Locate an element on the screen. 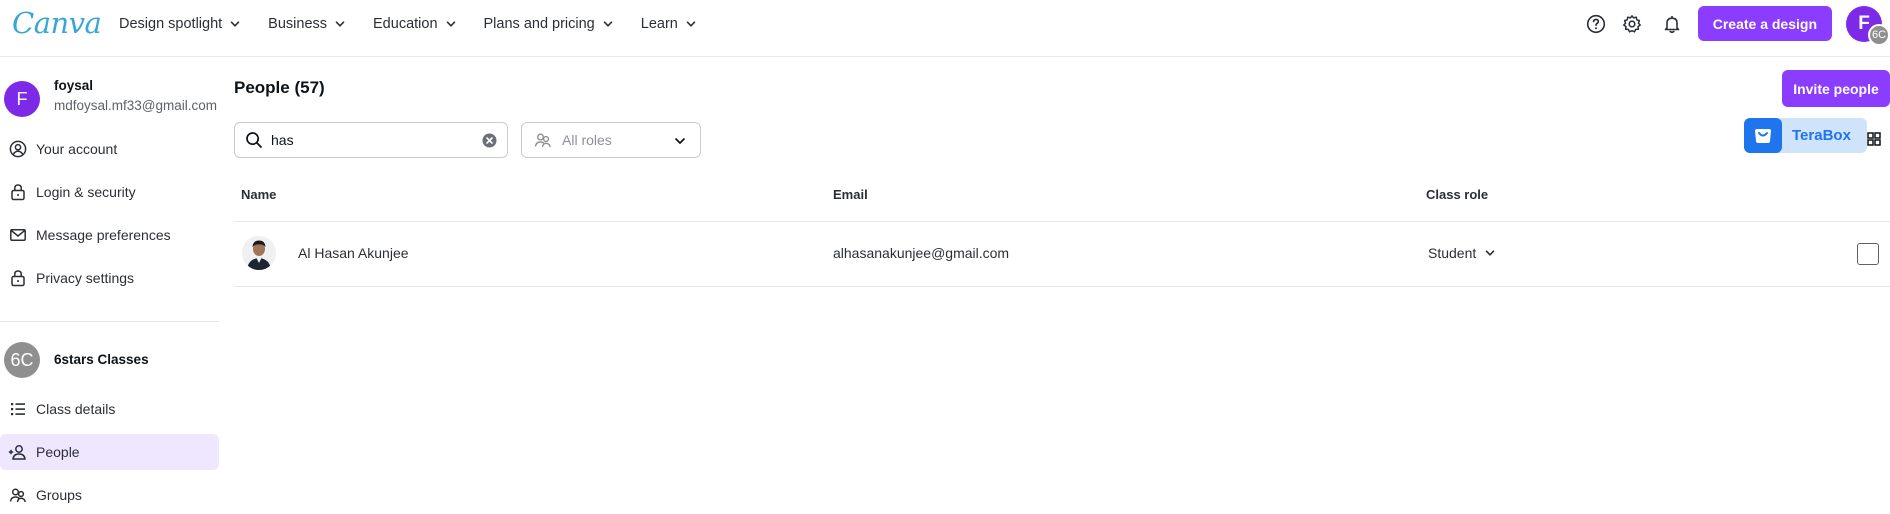 Image resolution: width=1890 pixels, height=514 pixels. terabox-extension-button: TeraBox is located at coordinates (1805, 135).